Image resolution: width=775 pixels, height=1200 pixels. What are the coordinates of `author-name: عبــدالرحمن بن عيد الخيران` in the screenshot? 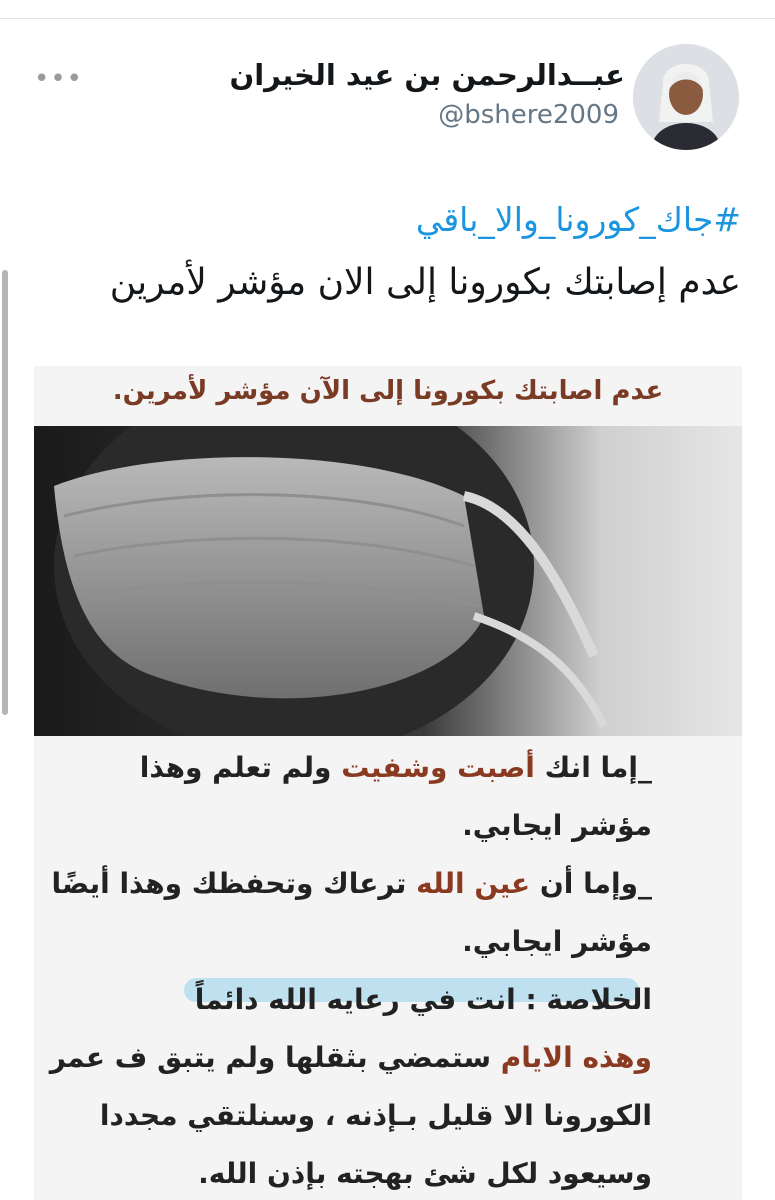 It's located at (427, 75).